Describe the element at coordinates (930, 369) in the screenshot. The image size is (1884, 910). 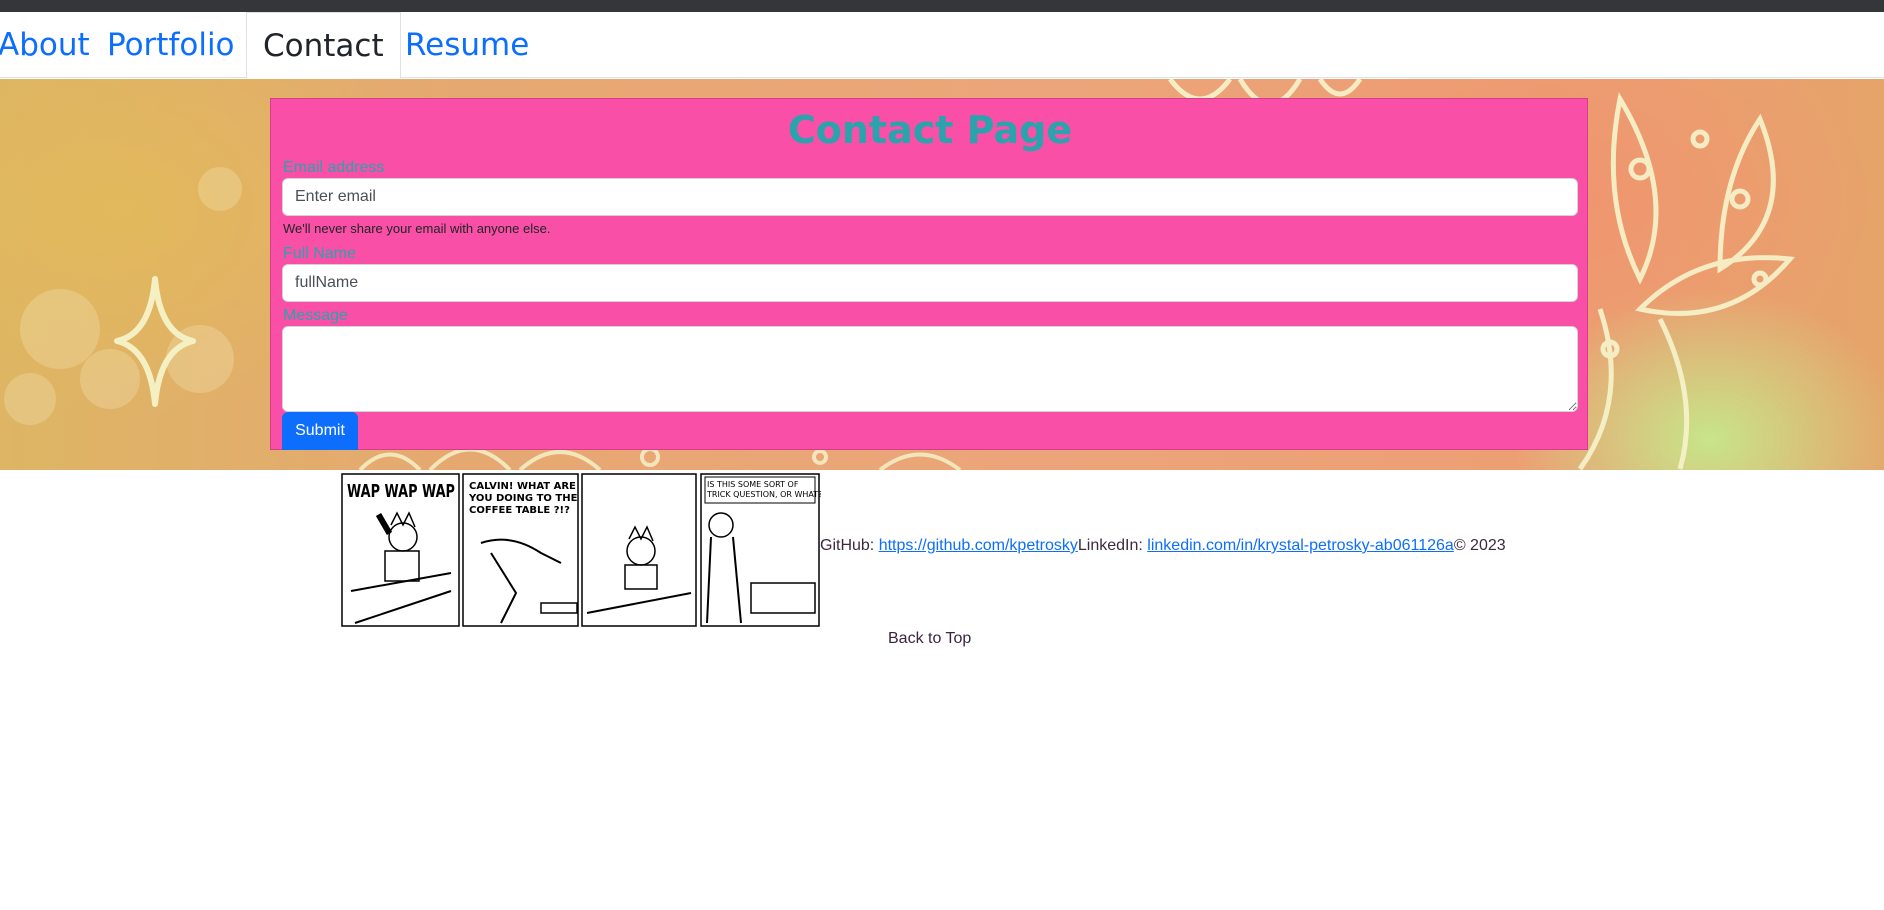
I see `message-field` at that location.